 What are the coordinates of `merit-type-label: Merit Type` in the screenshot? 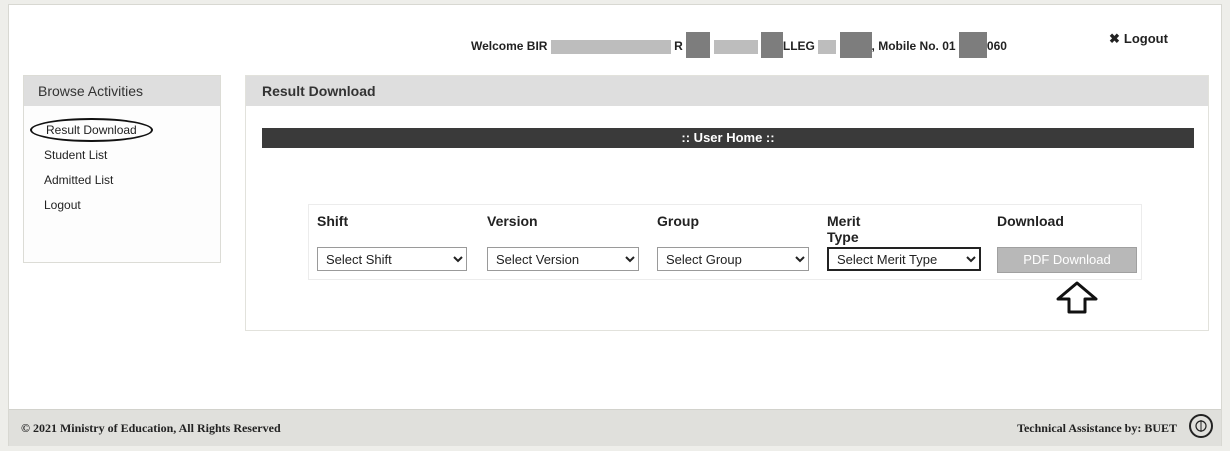 It's located at (844, 229).